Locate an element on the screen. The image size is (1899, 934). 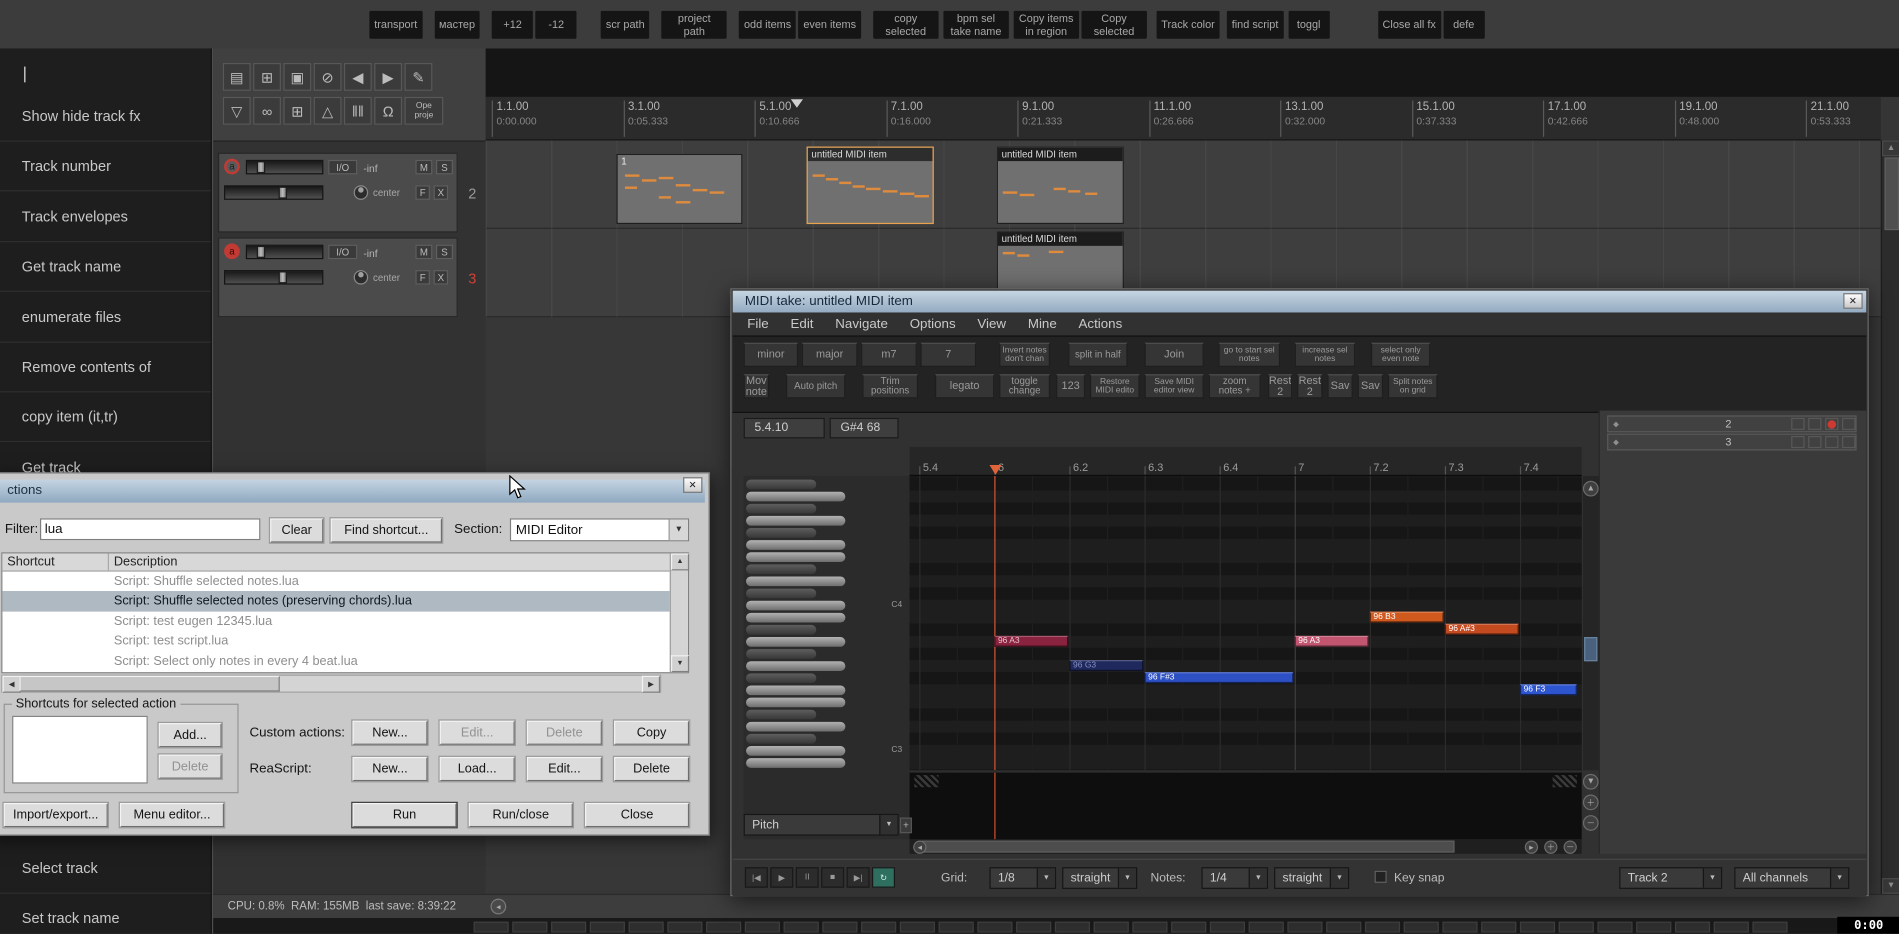
action-list-item: Show hide track fx is located at coordinates (105, 117).